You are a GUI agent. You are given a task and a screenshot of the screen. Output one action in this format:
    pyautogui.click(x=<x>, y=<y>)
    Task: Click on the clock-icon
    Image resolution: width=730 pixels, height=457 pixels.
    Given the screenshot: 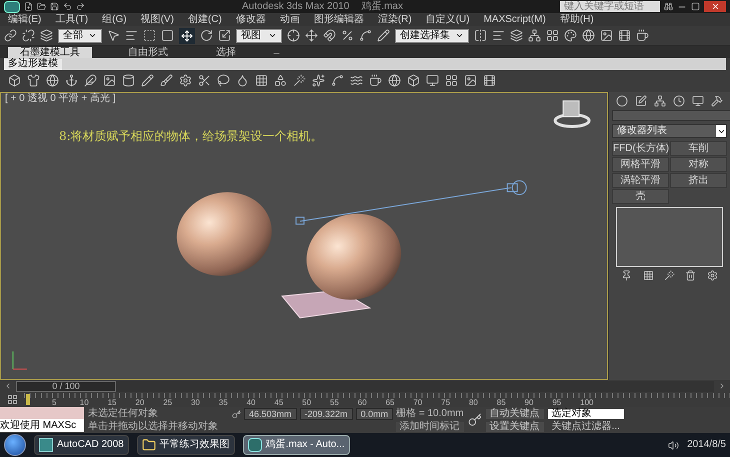 What is the action you would take?
    pyautogui.click(x=679, y=101)
    